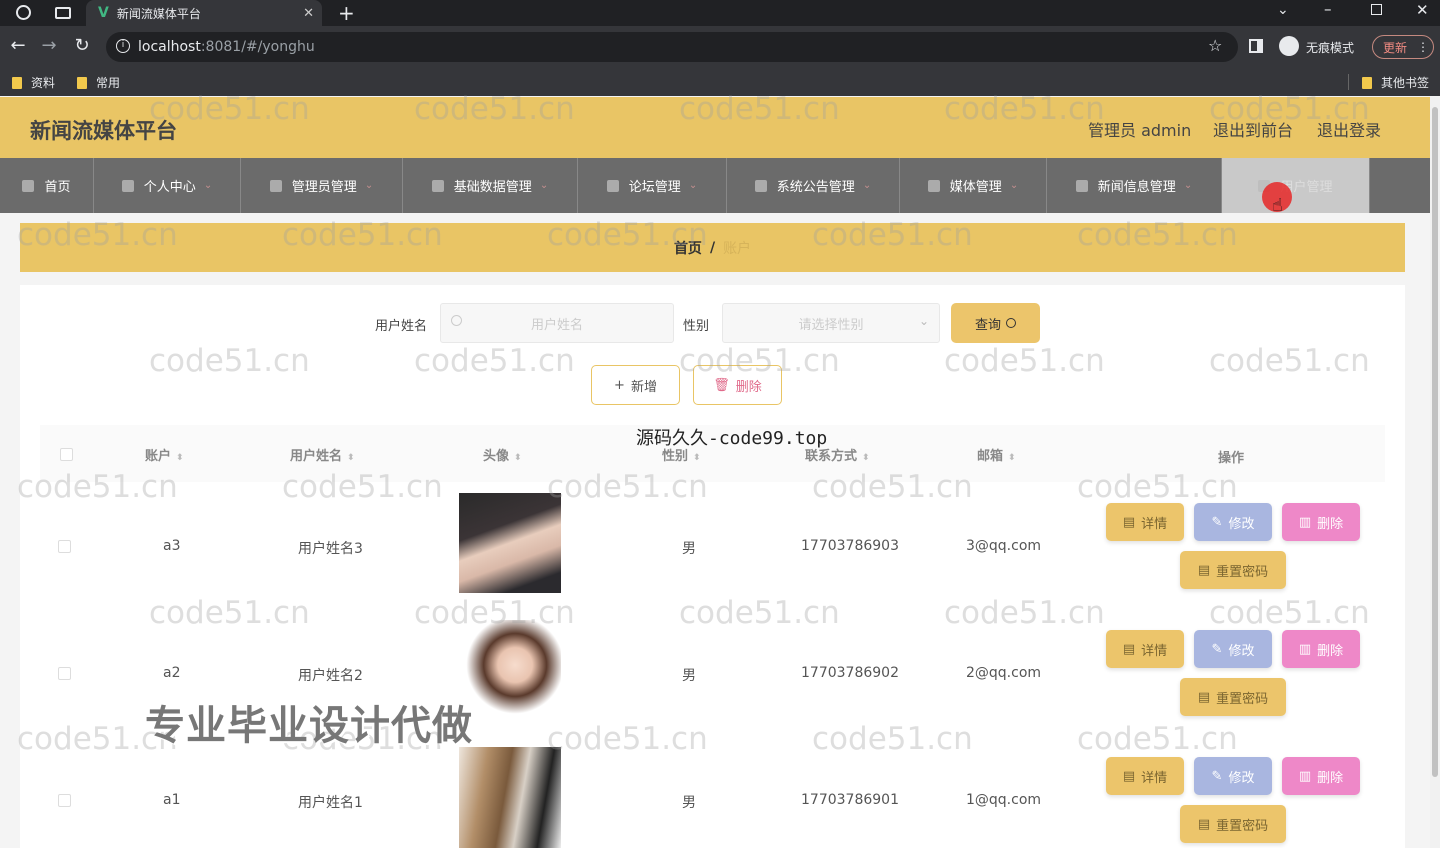 This screenshot has height=848, width=1440. Describe the element at coordinates (737, 385) in the screenshot. I see `batch-delete-button: 🗑 删除` at that location.